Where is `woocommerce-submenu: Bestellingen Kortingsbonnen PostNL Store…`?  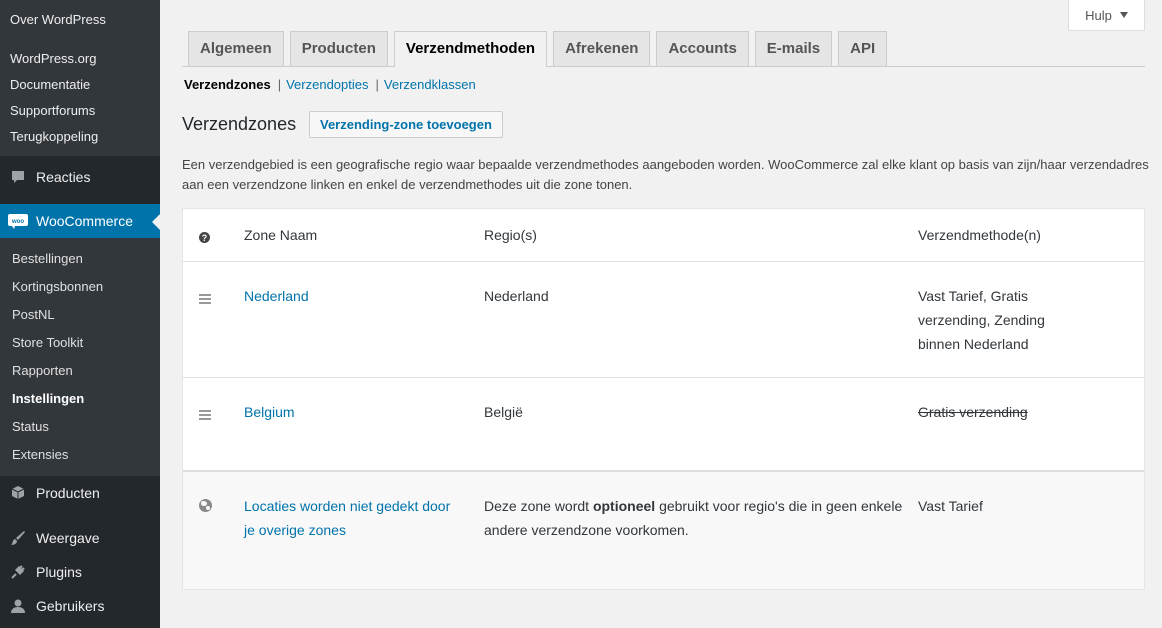 woocommerce-submenu: Bestellingen Kortingsbonnen PostNL Store… is located at coordinates (80, 357).